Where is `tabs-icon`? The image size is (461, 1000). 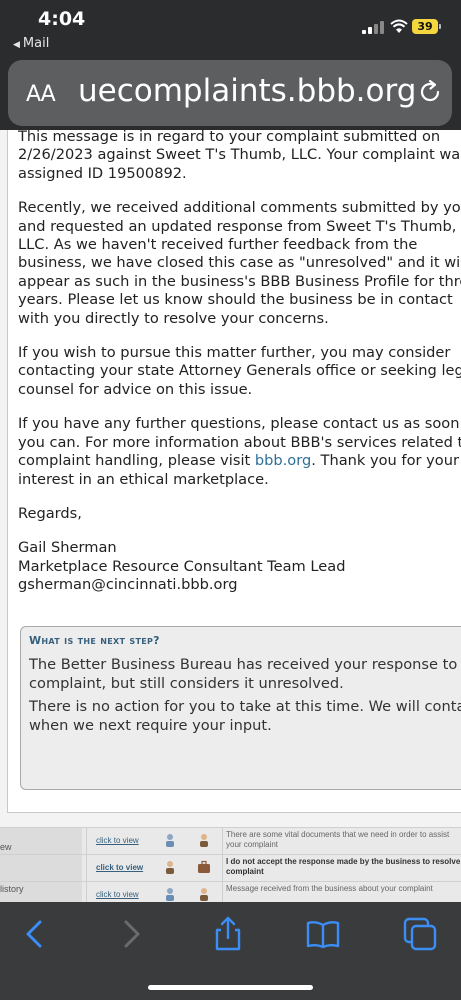 tabs-icon is located at coordinates (420, 934).